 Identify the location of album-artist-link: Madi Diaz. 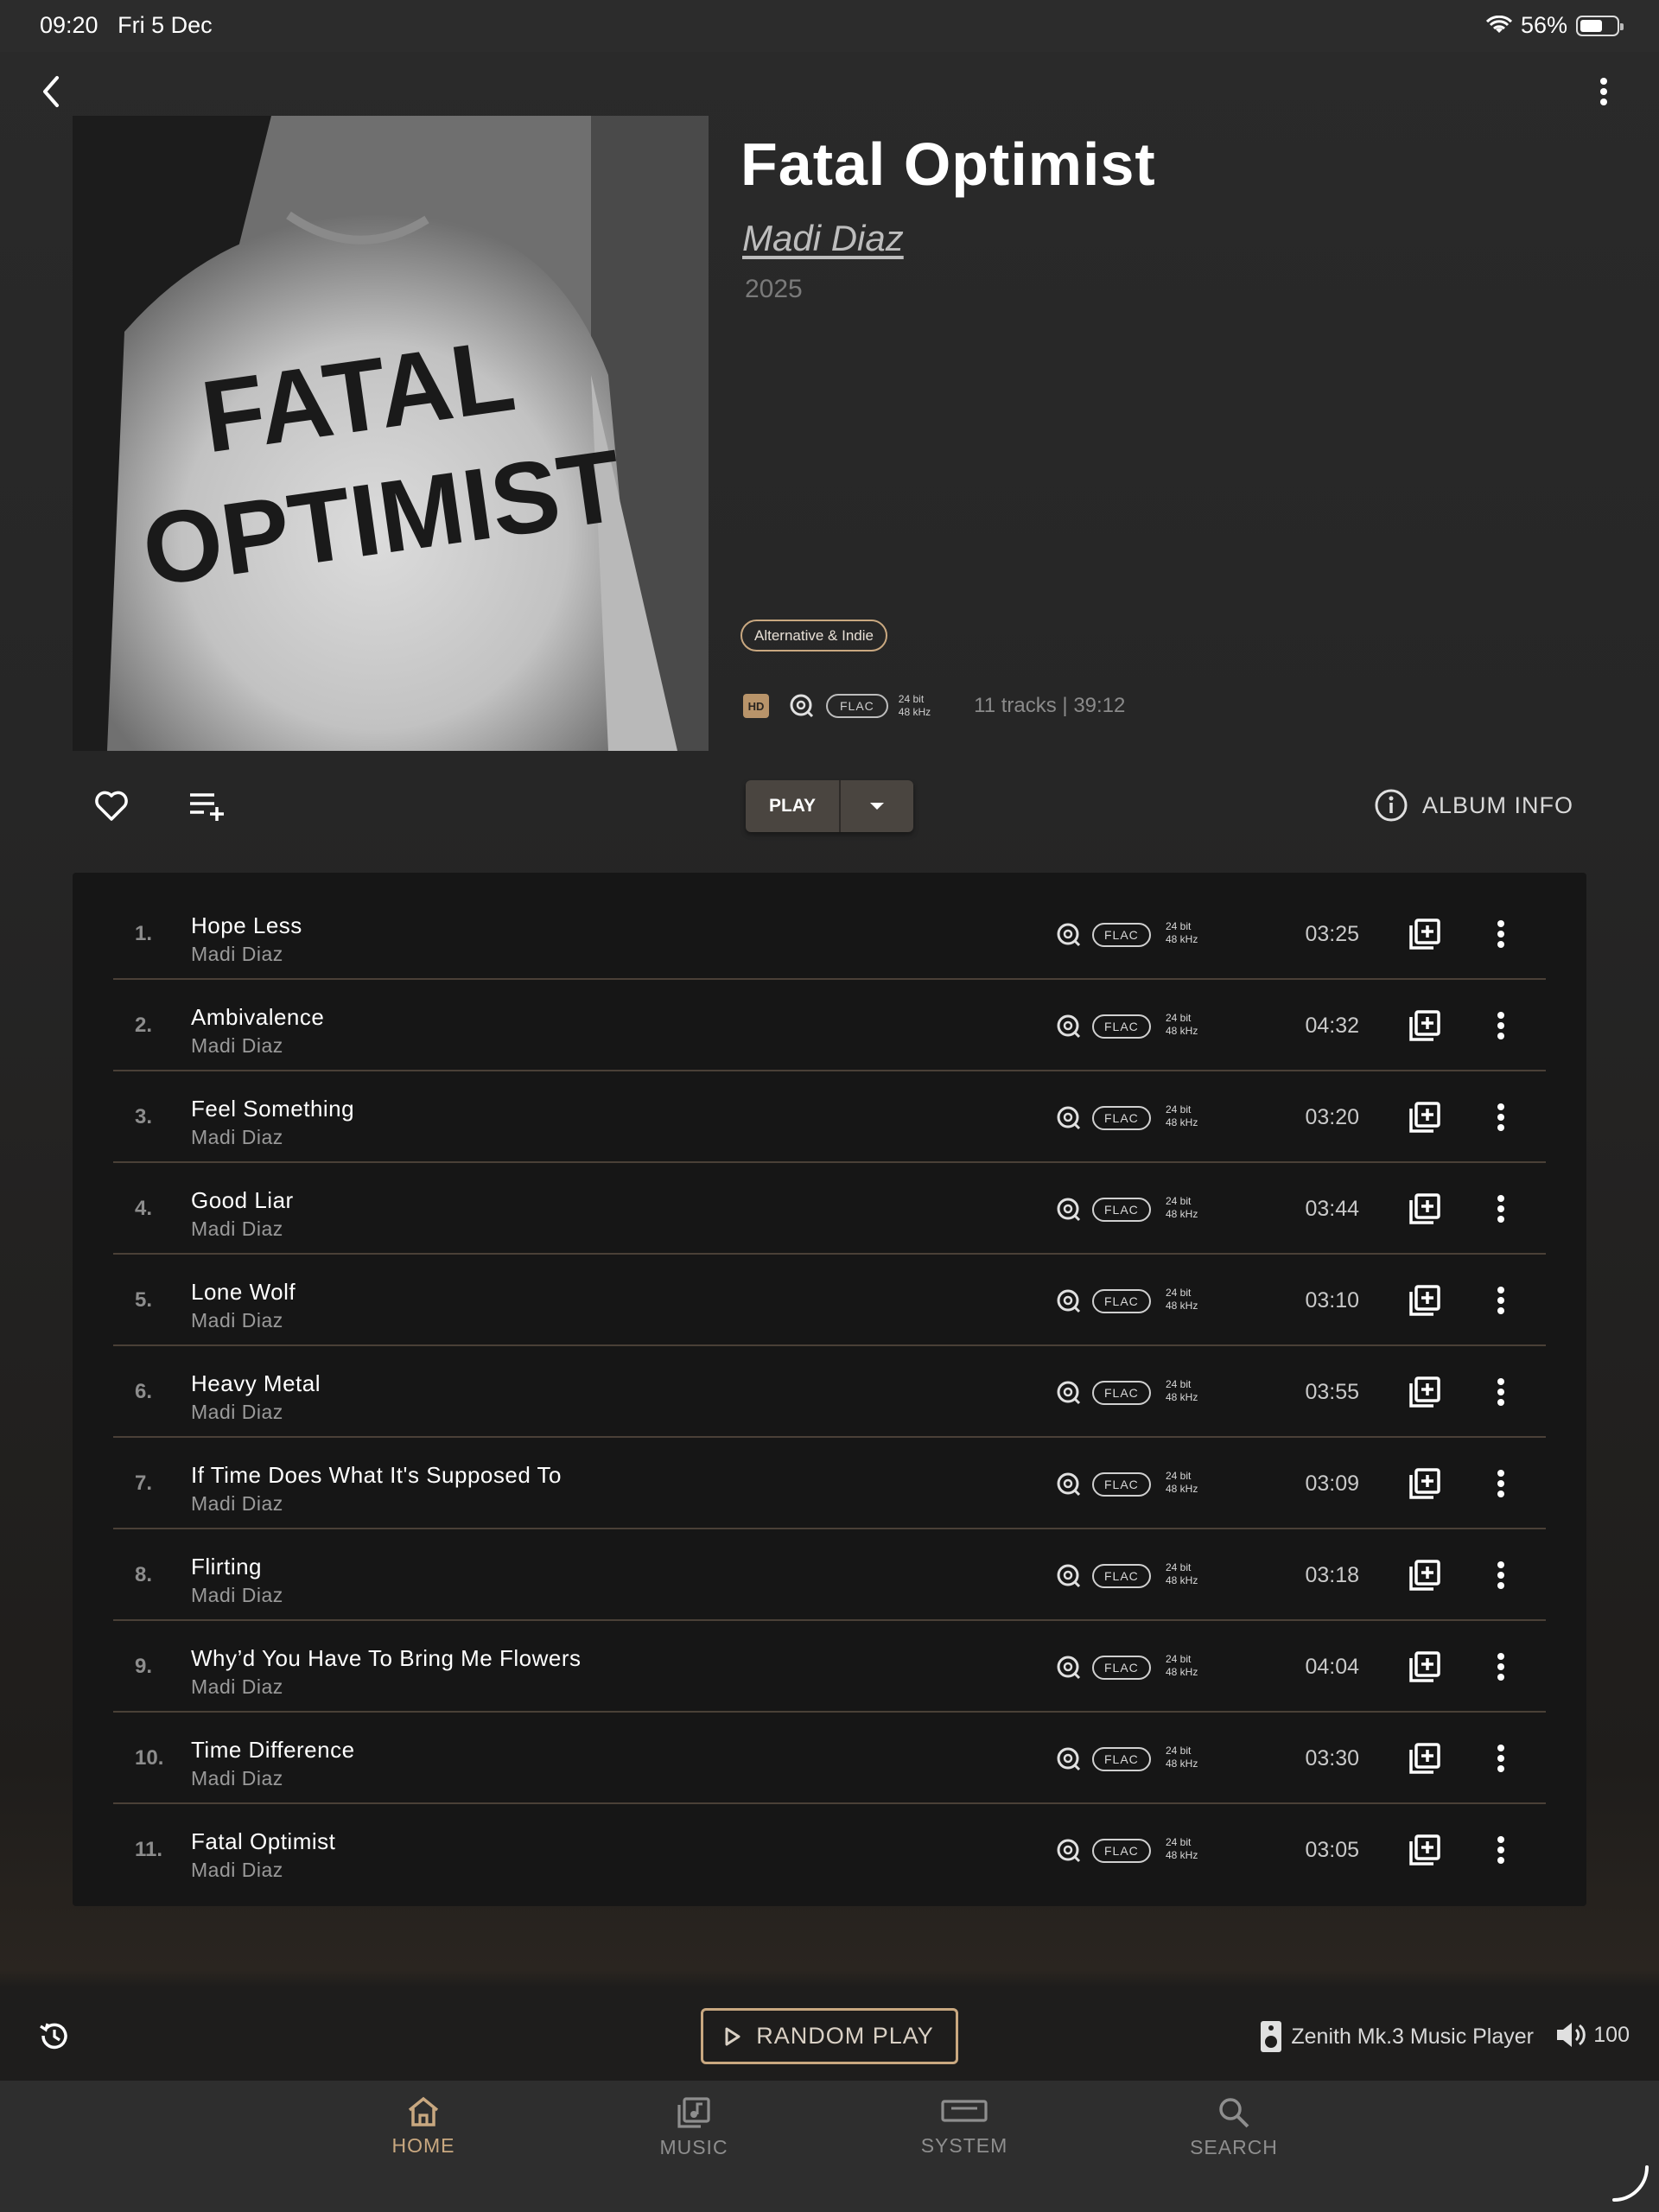
(823, 238).